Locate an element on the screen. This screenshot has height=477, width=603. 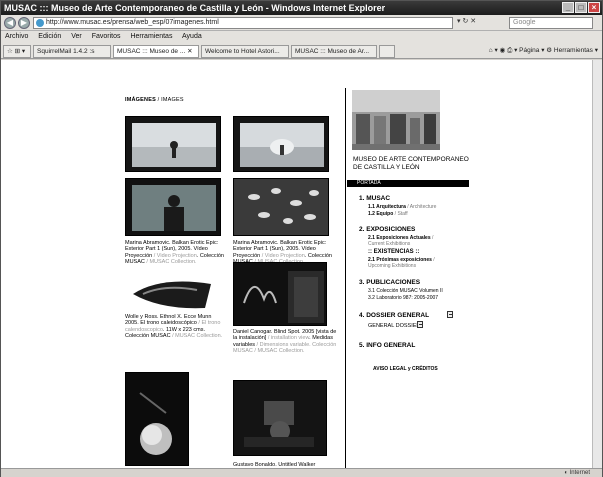
tools-menu: ⚙ Herramientas ▾ is located at coordinates (572, 50).